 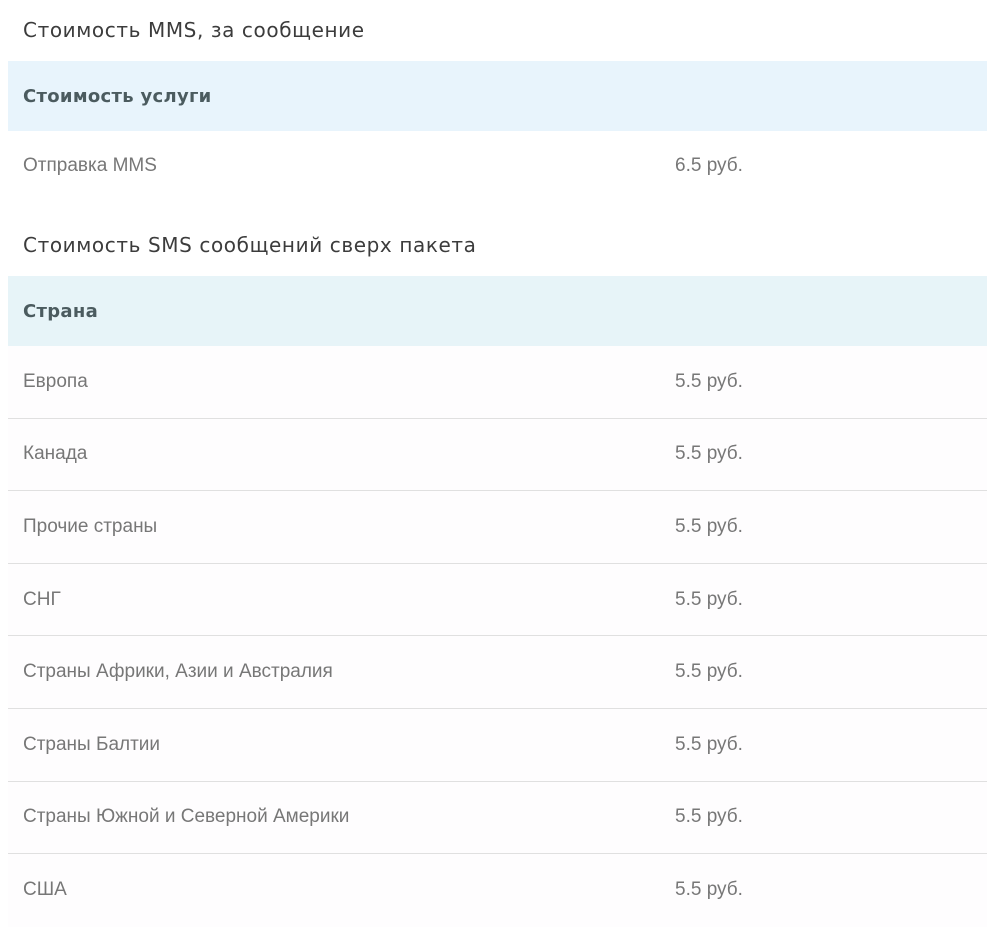 What do you see at coordinates (250, 245) in the screenshot?
I see `sms-section-title: Стоимость SMS сообщений сверх пакета` at bounding box center [250, 245].